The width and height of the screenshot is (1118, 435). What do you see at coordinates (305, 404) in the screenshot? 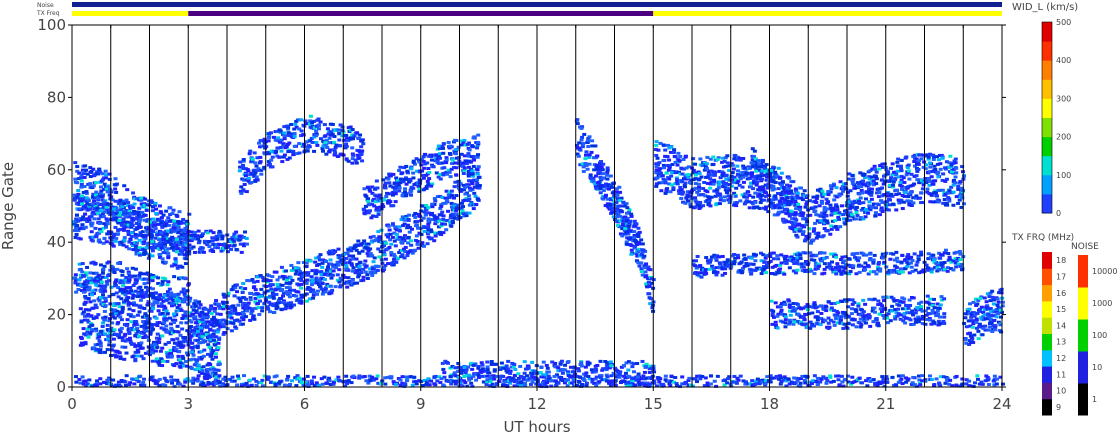
I see `x-tick-label-2: 6` at bounding box center [305, 404].